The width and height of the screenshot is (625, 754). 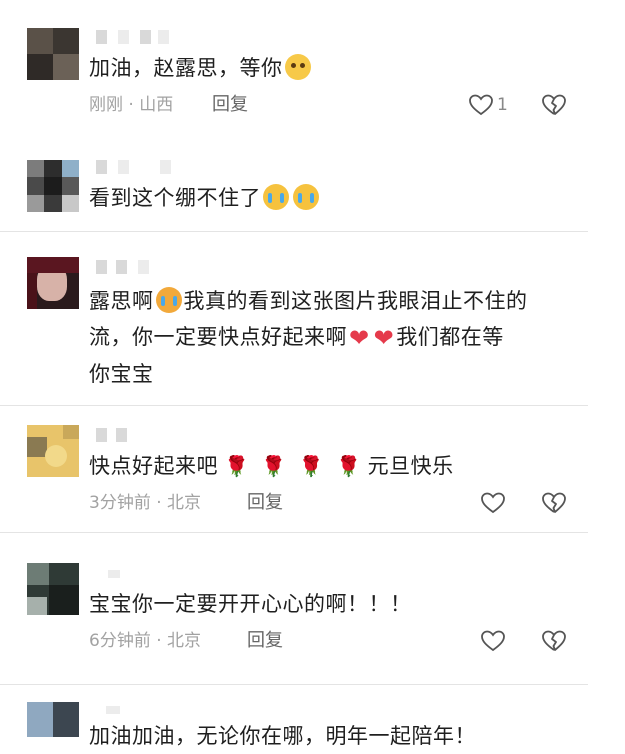 What do you see at coordinates (106, 105) in the screenshot?
I see `comment-time: 刚刚` at bounding box center [106, 105].